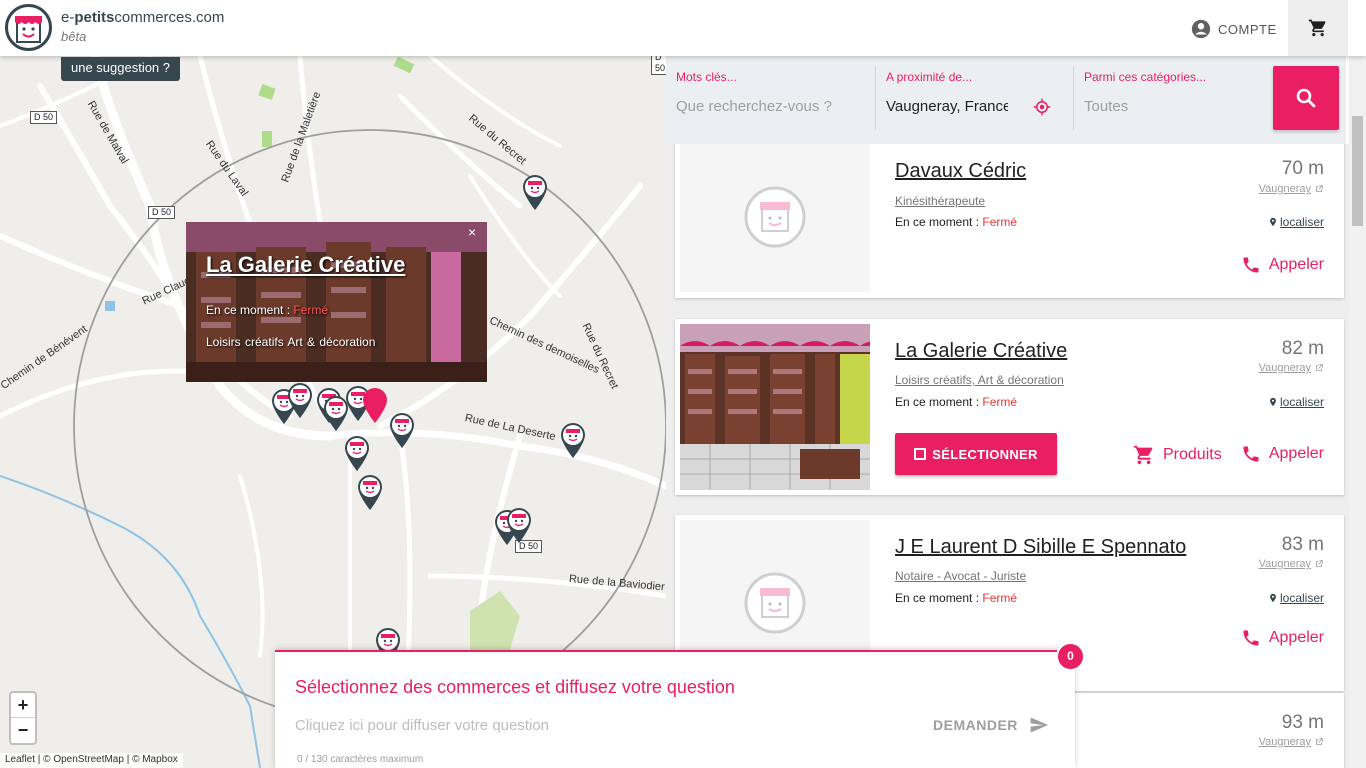 This screenshot has height=768, width=1366. Describe the element at coordinates (1302, 544) in the screenshot. I see `shop-distance: 83 m` at that location.